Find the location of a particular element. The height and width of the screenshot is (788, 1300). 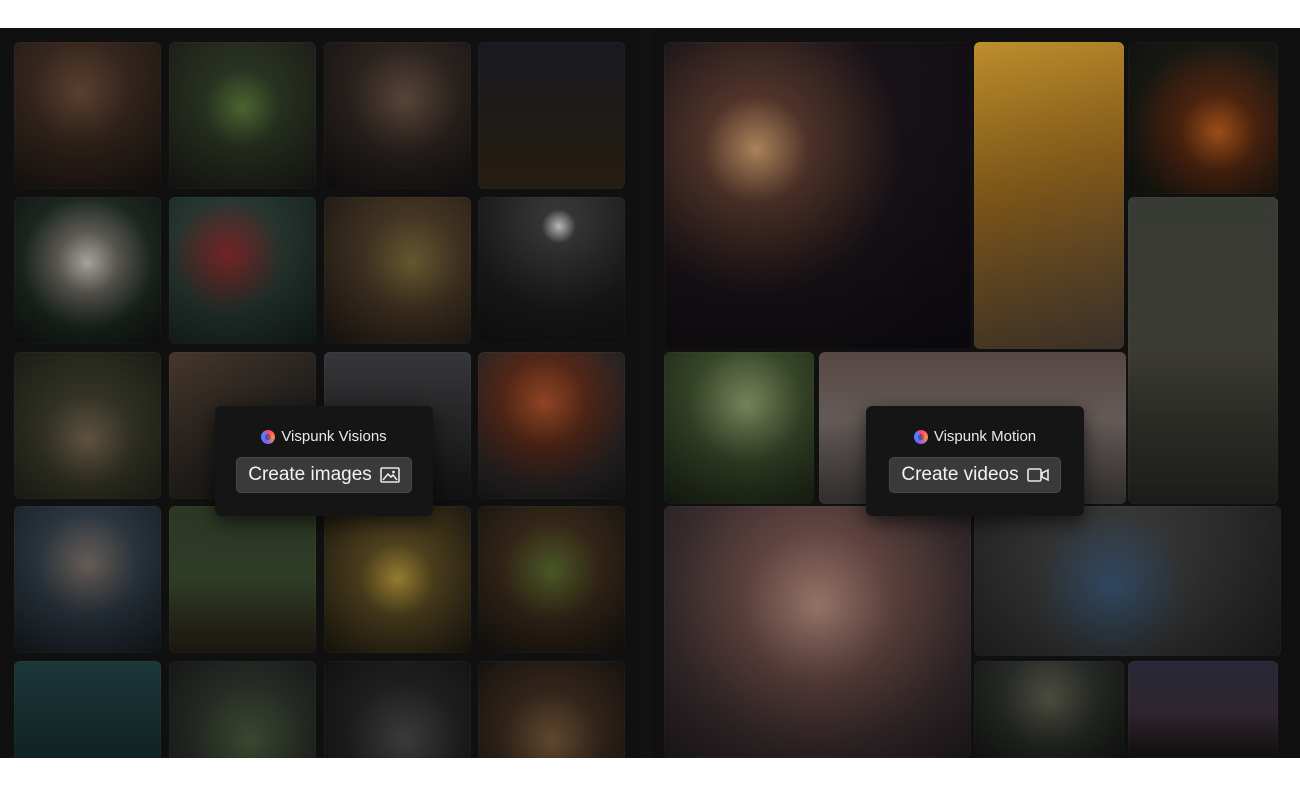

video-tile-diner-aliens is located at coordinates (1049, 709).